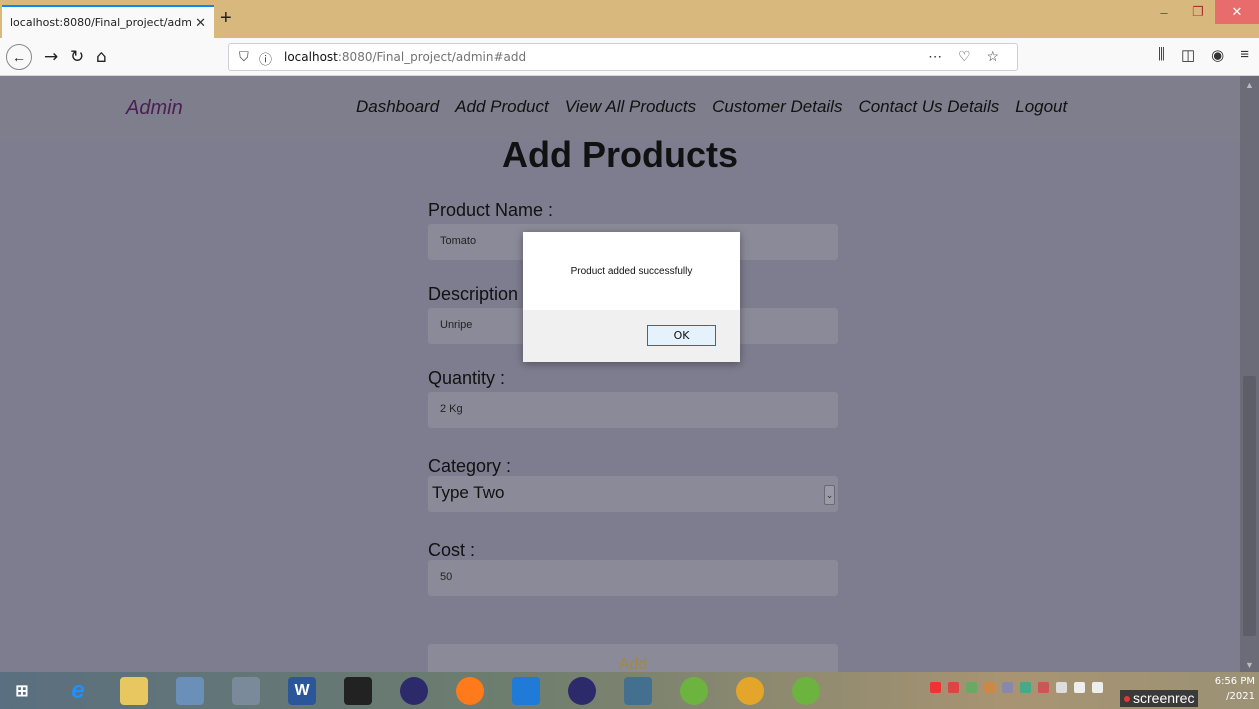  Describe the element at coordinates (1041, 107) in the screenshot. I see `nav-logout: Logout` at that location.